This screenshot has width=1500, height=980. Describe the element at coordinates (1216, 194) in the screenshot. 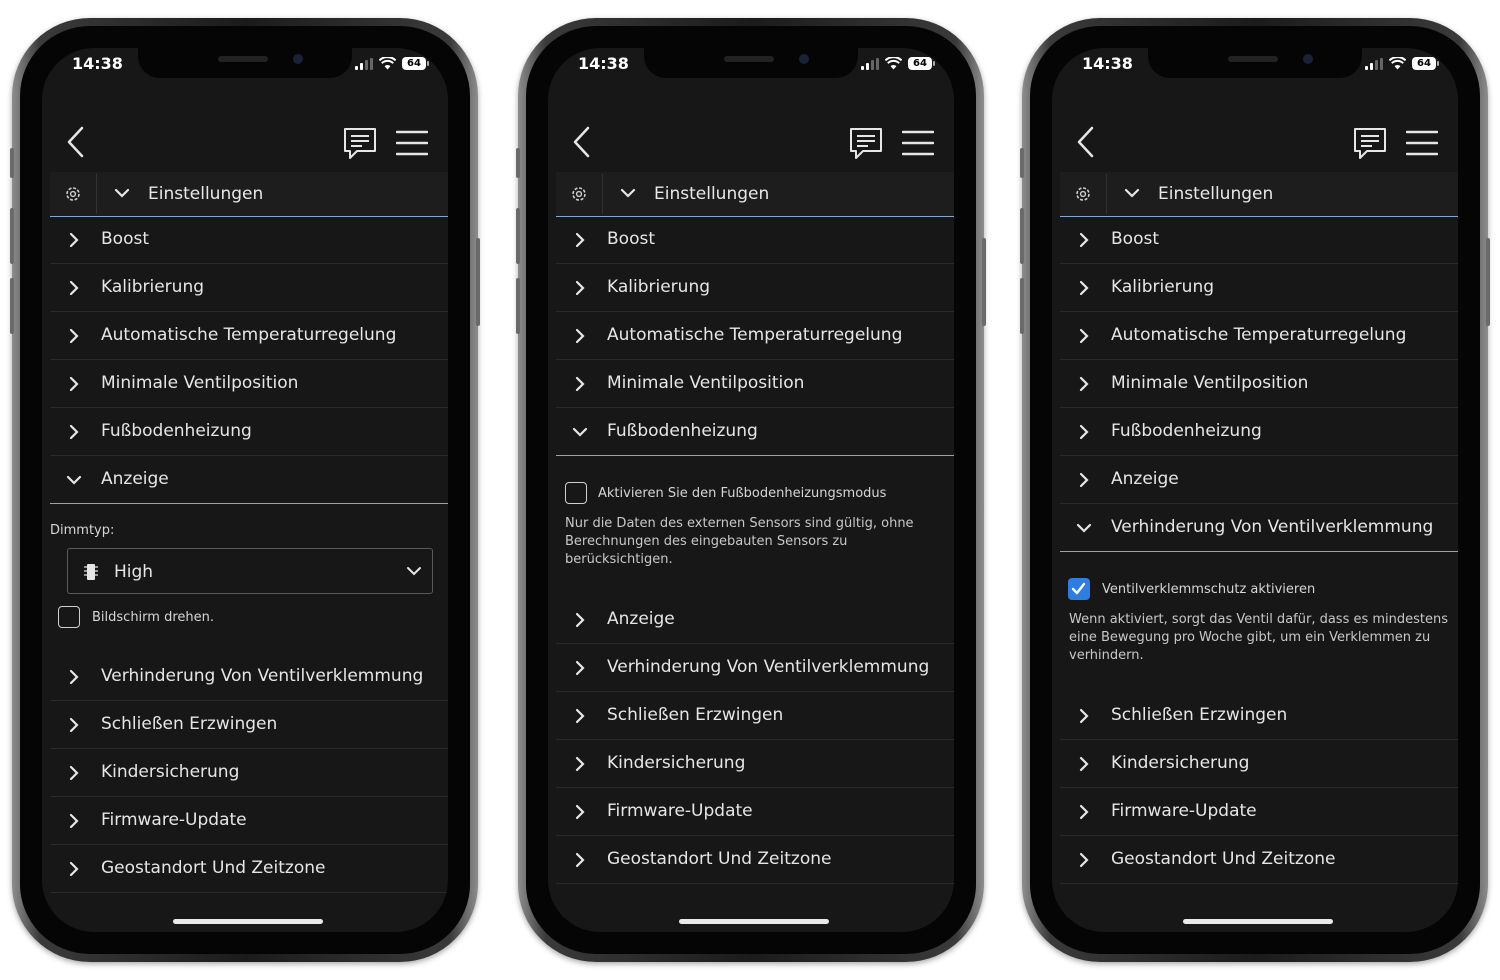

I see `section-title: Einstellungen` at that location.